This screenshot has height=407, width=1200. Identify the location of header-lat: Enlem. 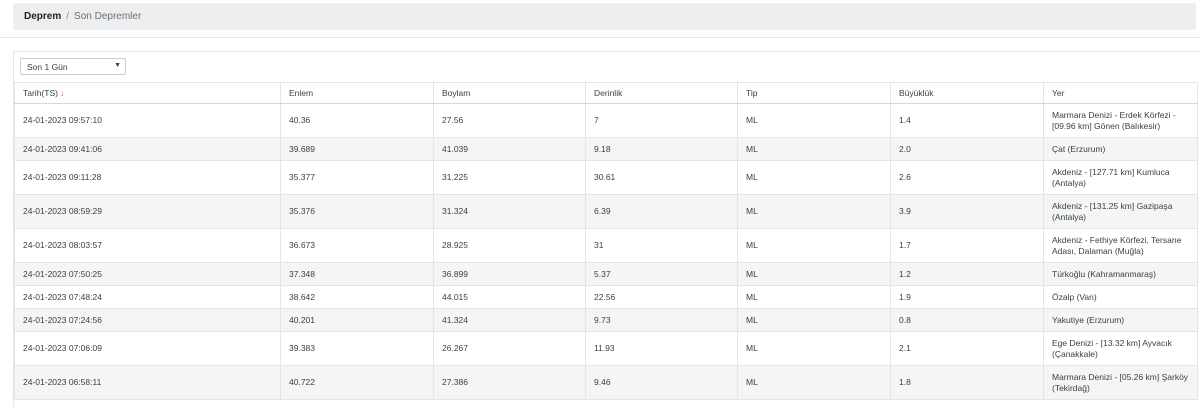
(357, 93).